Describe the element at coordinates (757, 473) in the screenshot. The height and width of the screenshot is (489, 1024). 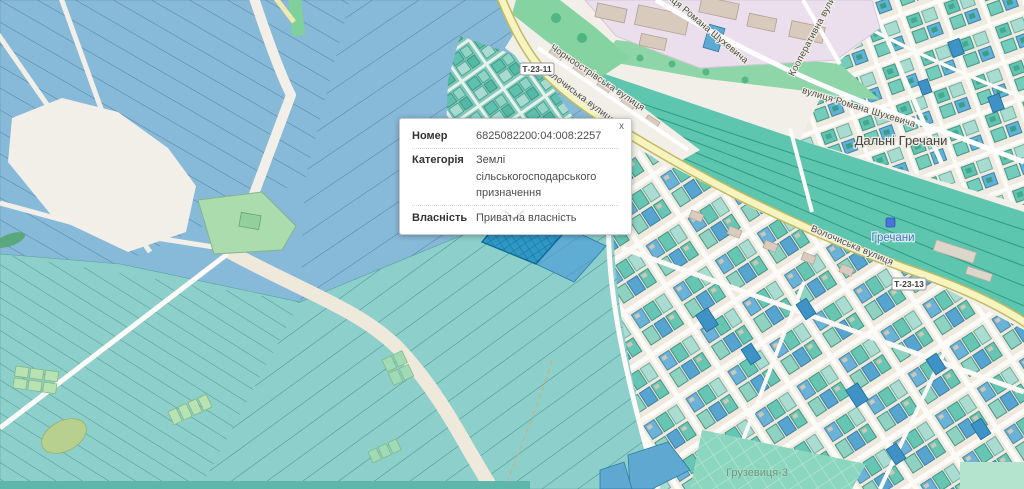
I see `place-label-huzevytsia: Грузевиця-3` at that location.